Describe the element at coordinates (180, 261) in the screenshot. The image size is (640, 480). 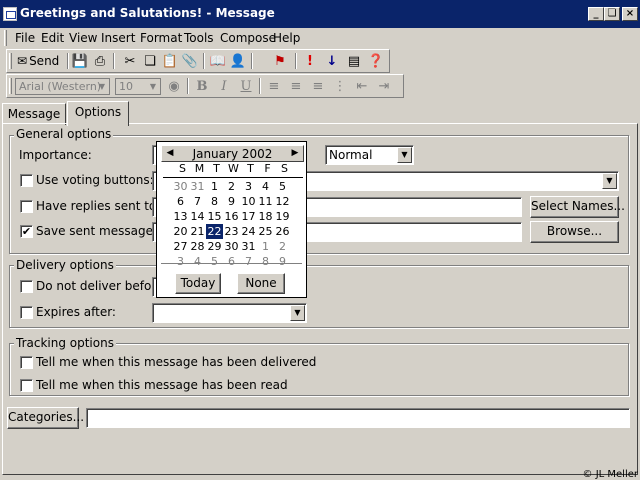
I see `calendar-day: 3` at that location.